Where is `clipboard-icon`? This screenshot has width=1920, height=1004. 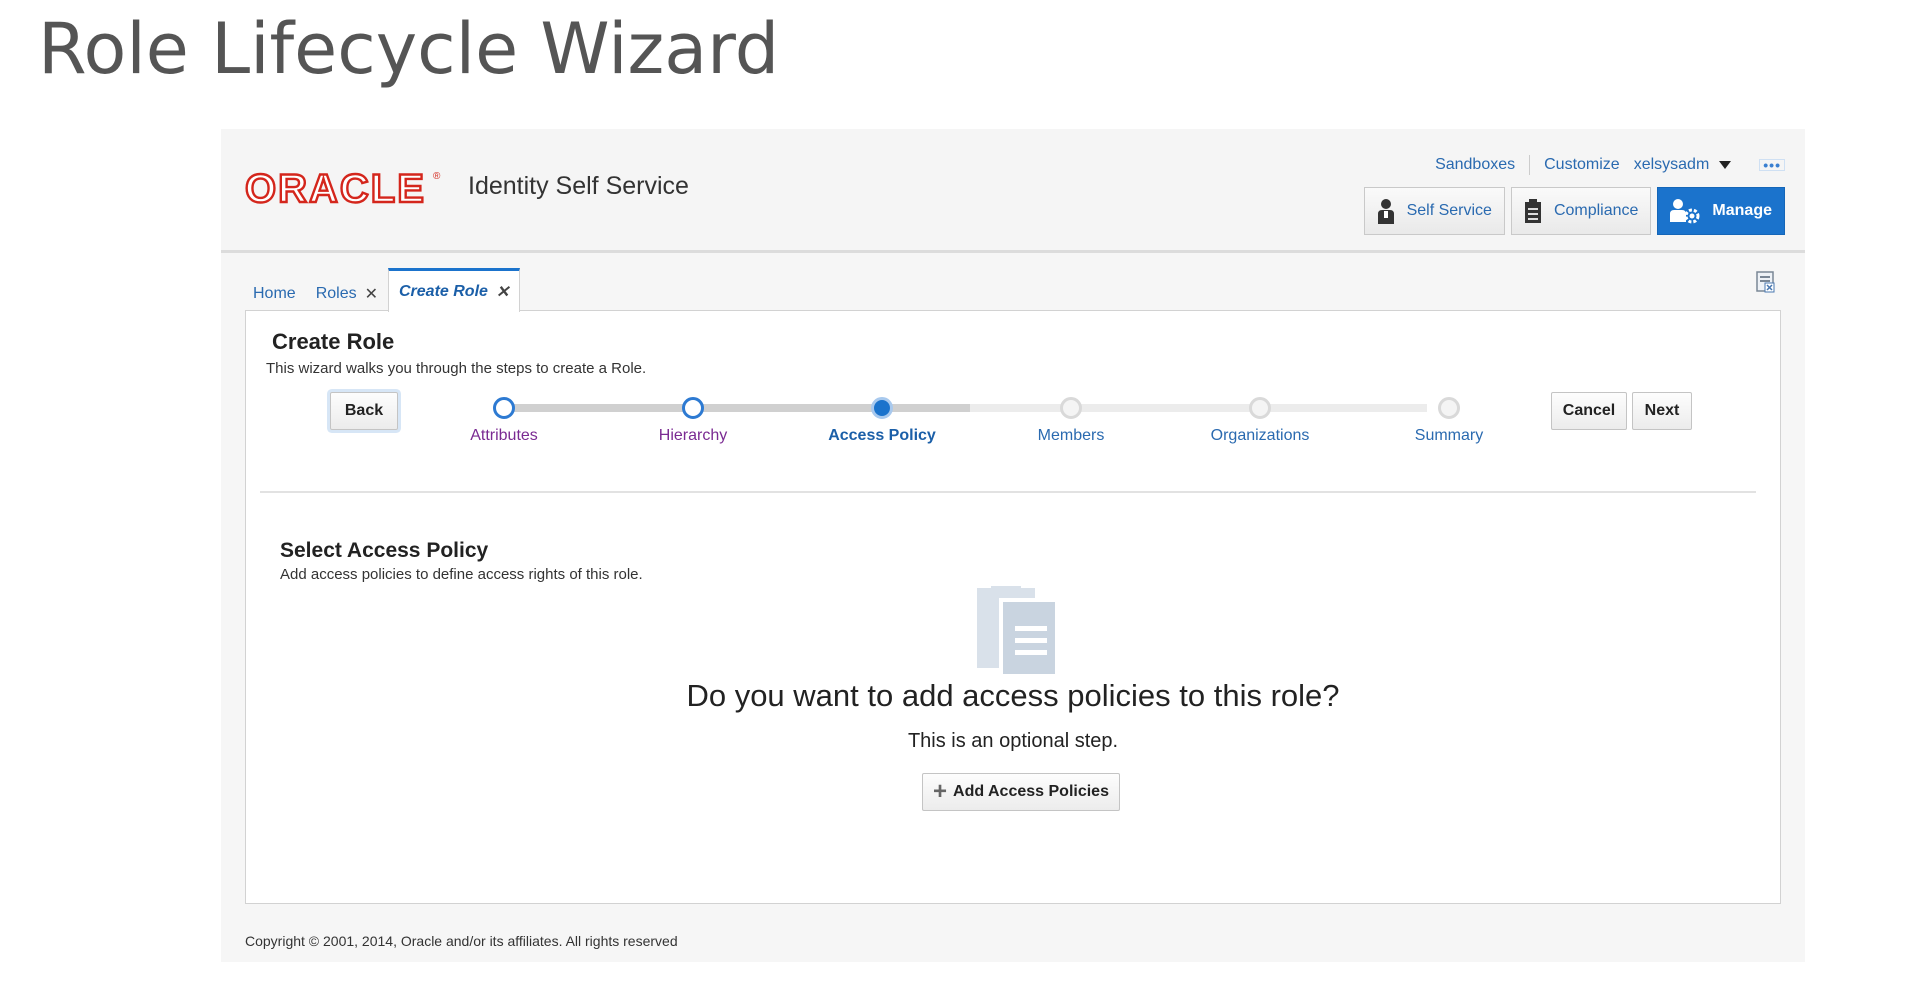
clipboard-icon is located at coordinates (1532, 211).